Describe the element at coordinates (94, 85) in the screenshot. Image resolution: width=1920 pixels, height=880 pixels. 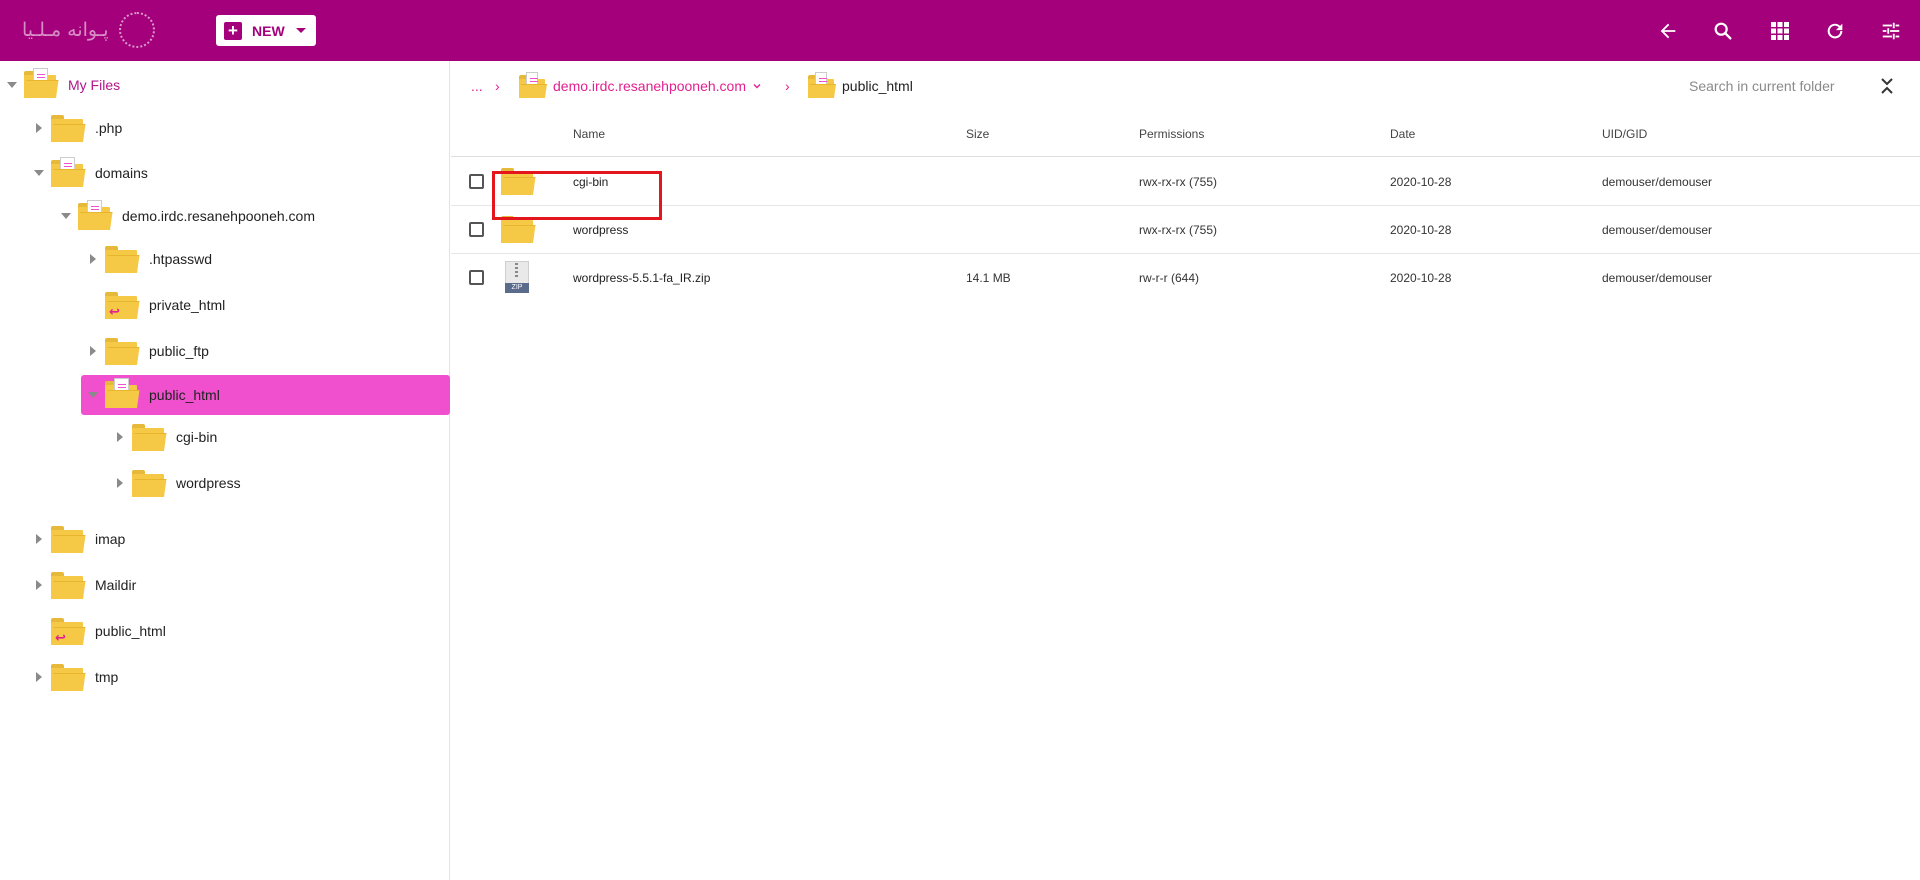
I see `tree-item-label: My Files` at that location.